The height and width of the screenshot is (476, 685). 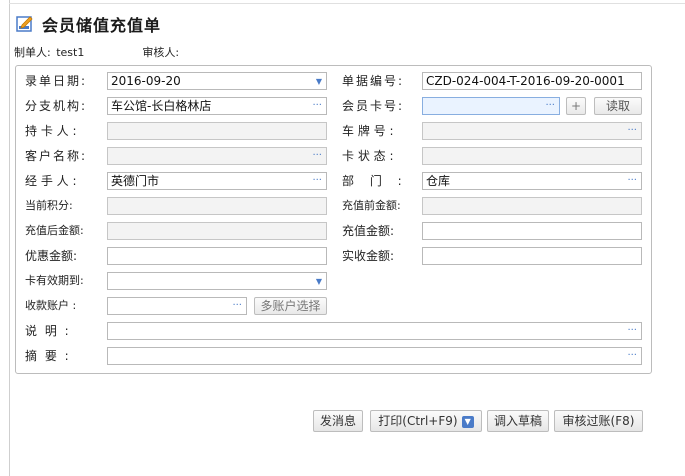 What do you see at coordinates (217, 156) in the screenshot?
I see `customer-name-field: ···` at bounding box center [217, 156].